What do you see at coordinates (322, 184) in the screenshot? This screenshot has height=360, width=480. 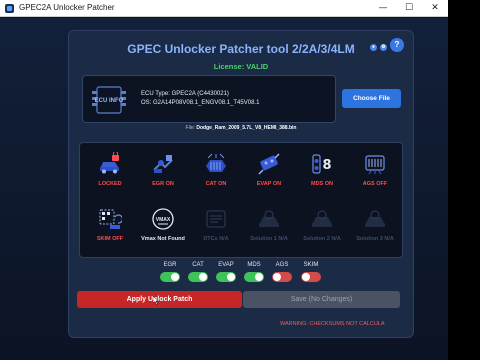 I see `feature-label: MDS ON` at bounding box center [322, 184].